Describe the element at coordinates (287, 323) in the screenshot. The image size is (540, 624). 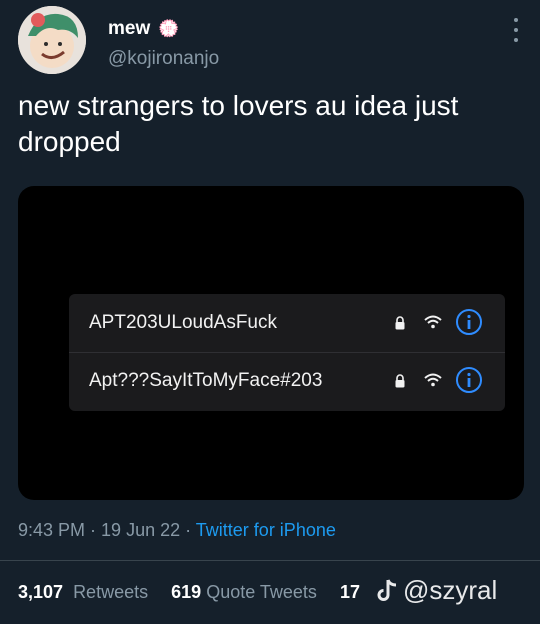
I see `wifi-network-row: APT203ULoudAsFuck` at that location.